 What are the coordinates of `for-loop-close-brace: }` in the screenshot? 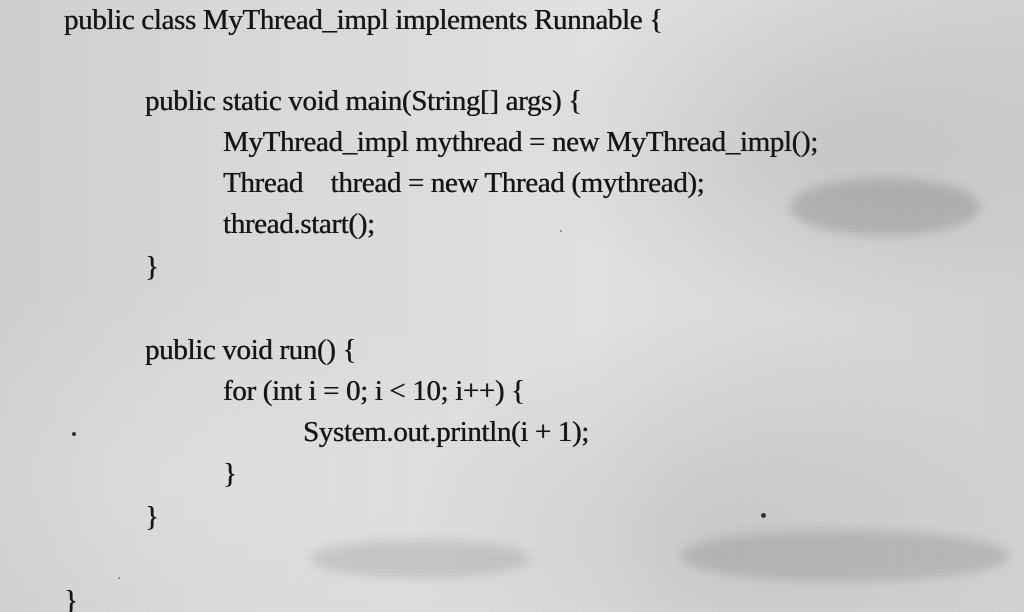 It's located at (230, 474).